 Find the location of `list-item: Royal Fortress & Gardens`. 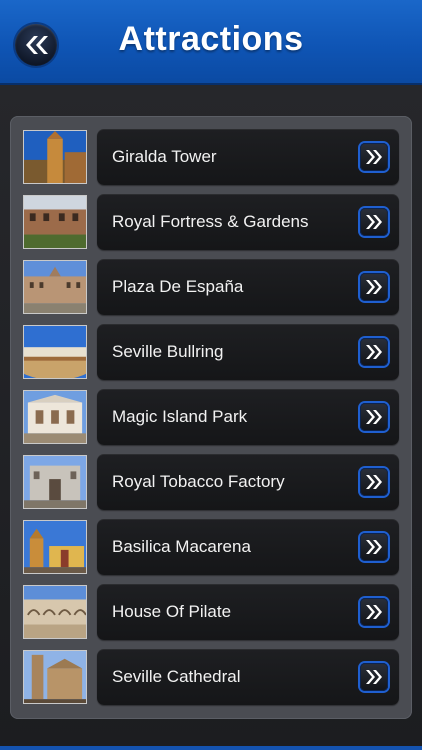

list-item: Royal Fortress & Gardens is located at coordinates (211, 224).